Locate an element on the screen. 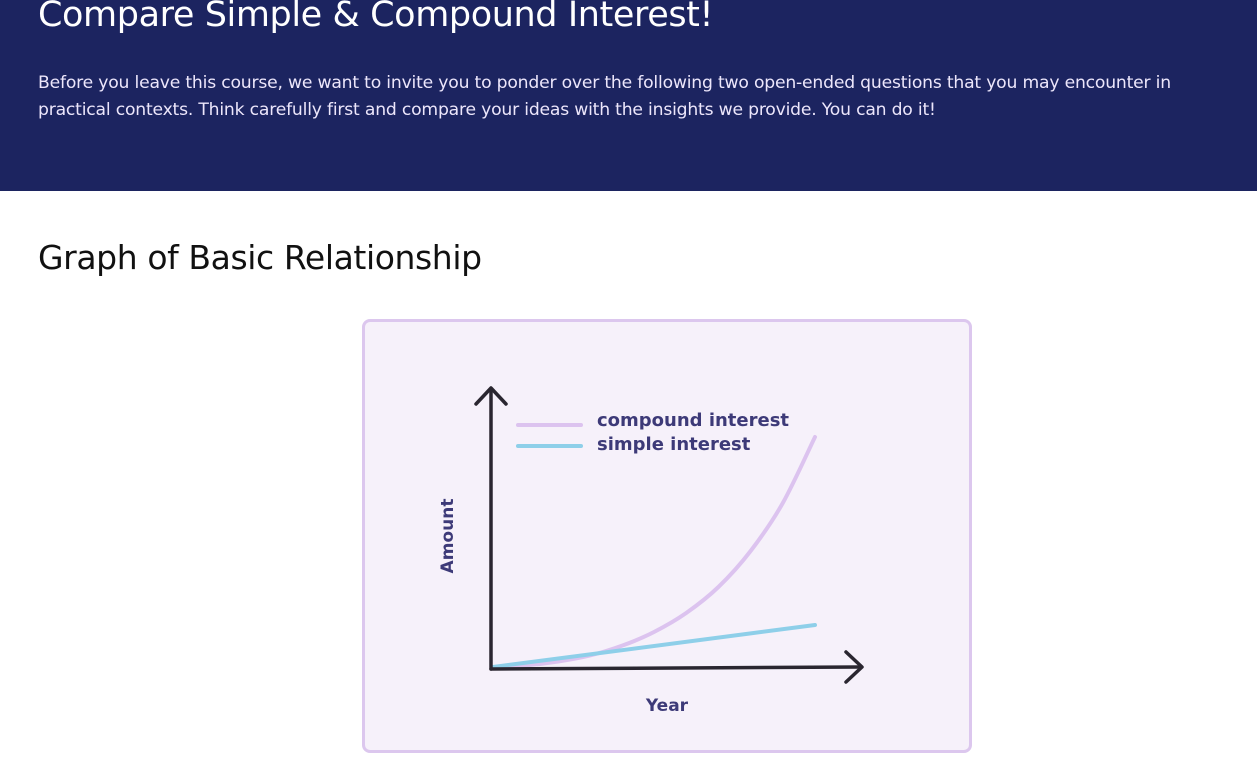  legend-label-simple: simple interest is located at coordinates (674, 444).